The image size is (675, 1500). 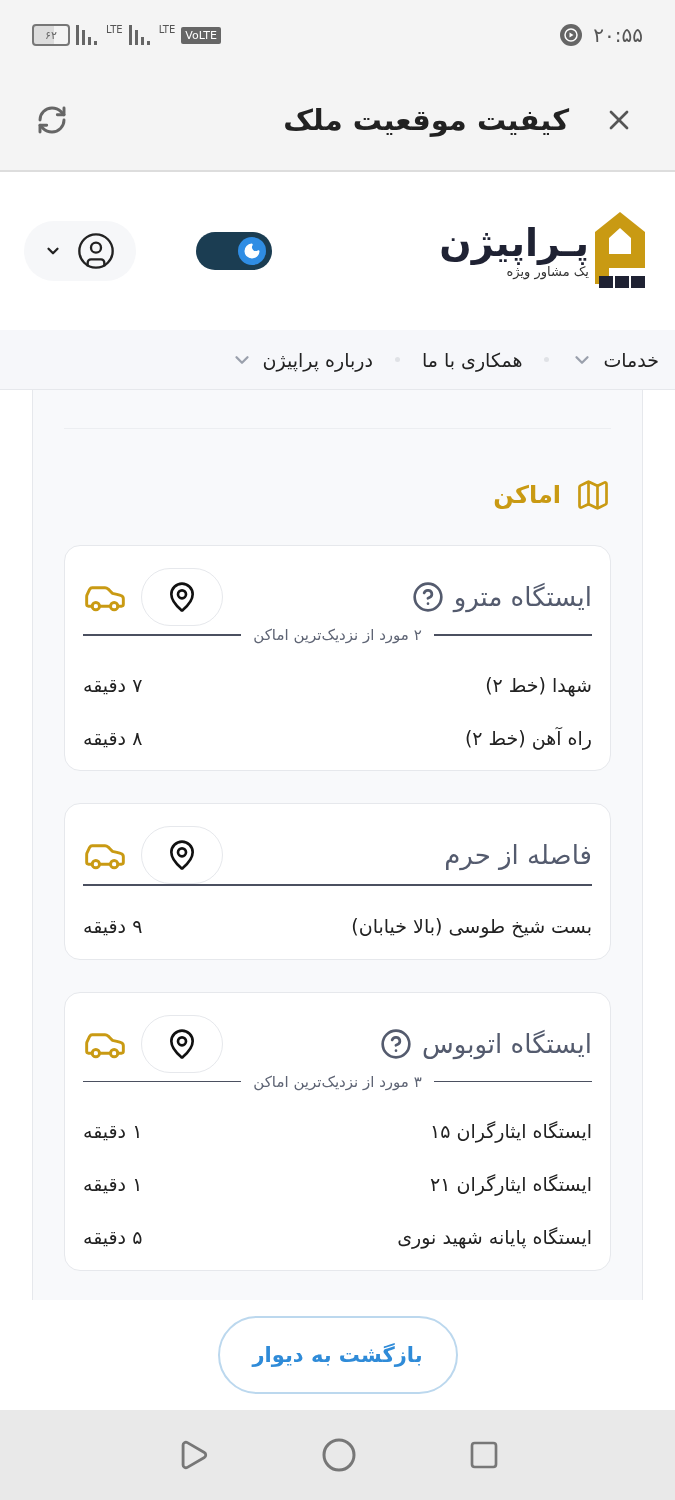 I want to click on place-name: ایستگاه ایثارگران ۱۵, so click(x=511, y=1131).